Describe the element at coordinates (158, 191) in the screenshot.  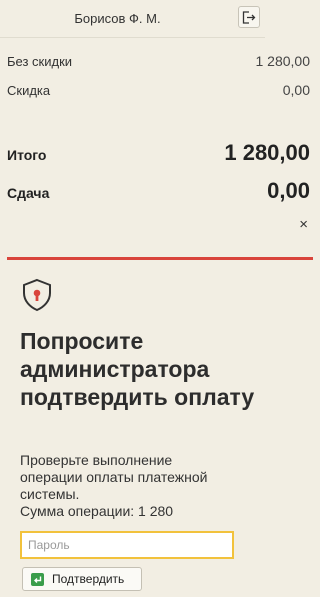
I see `change-row: Сдача 0,00` at that location.